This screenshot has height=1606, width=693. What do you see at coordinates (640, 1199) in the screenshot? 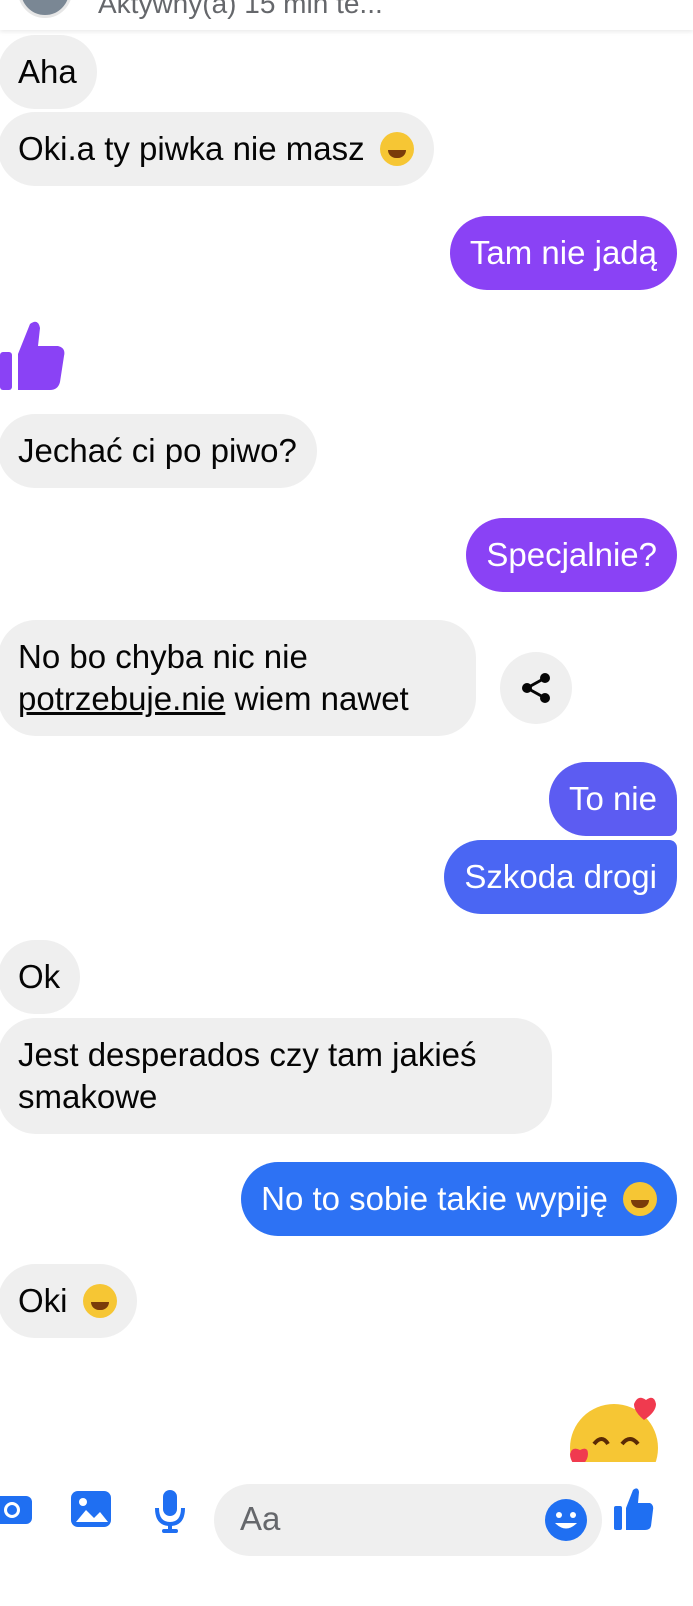
I see `grinning-emoji` at bounding box center [640, 1199].